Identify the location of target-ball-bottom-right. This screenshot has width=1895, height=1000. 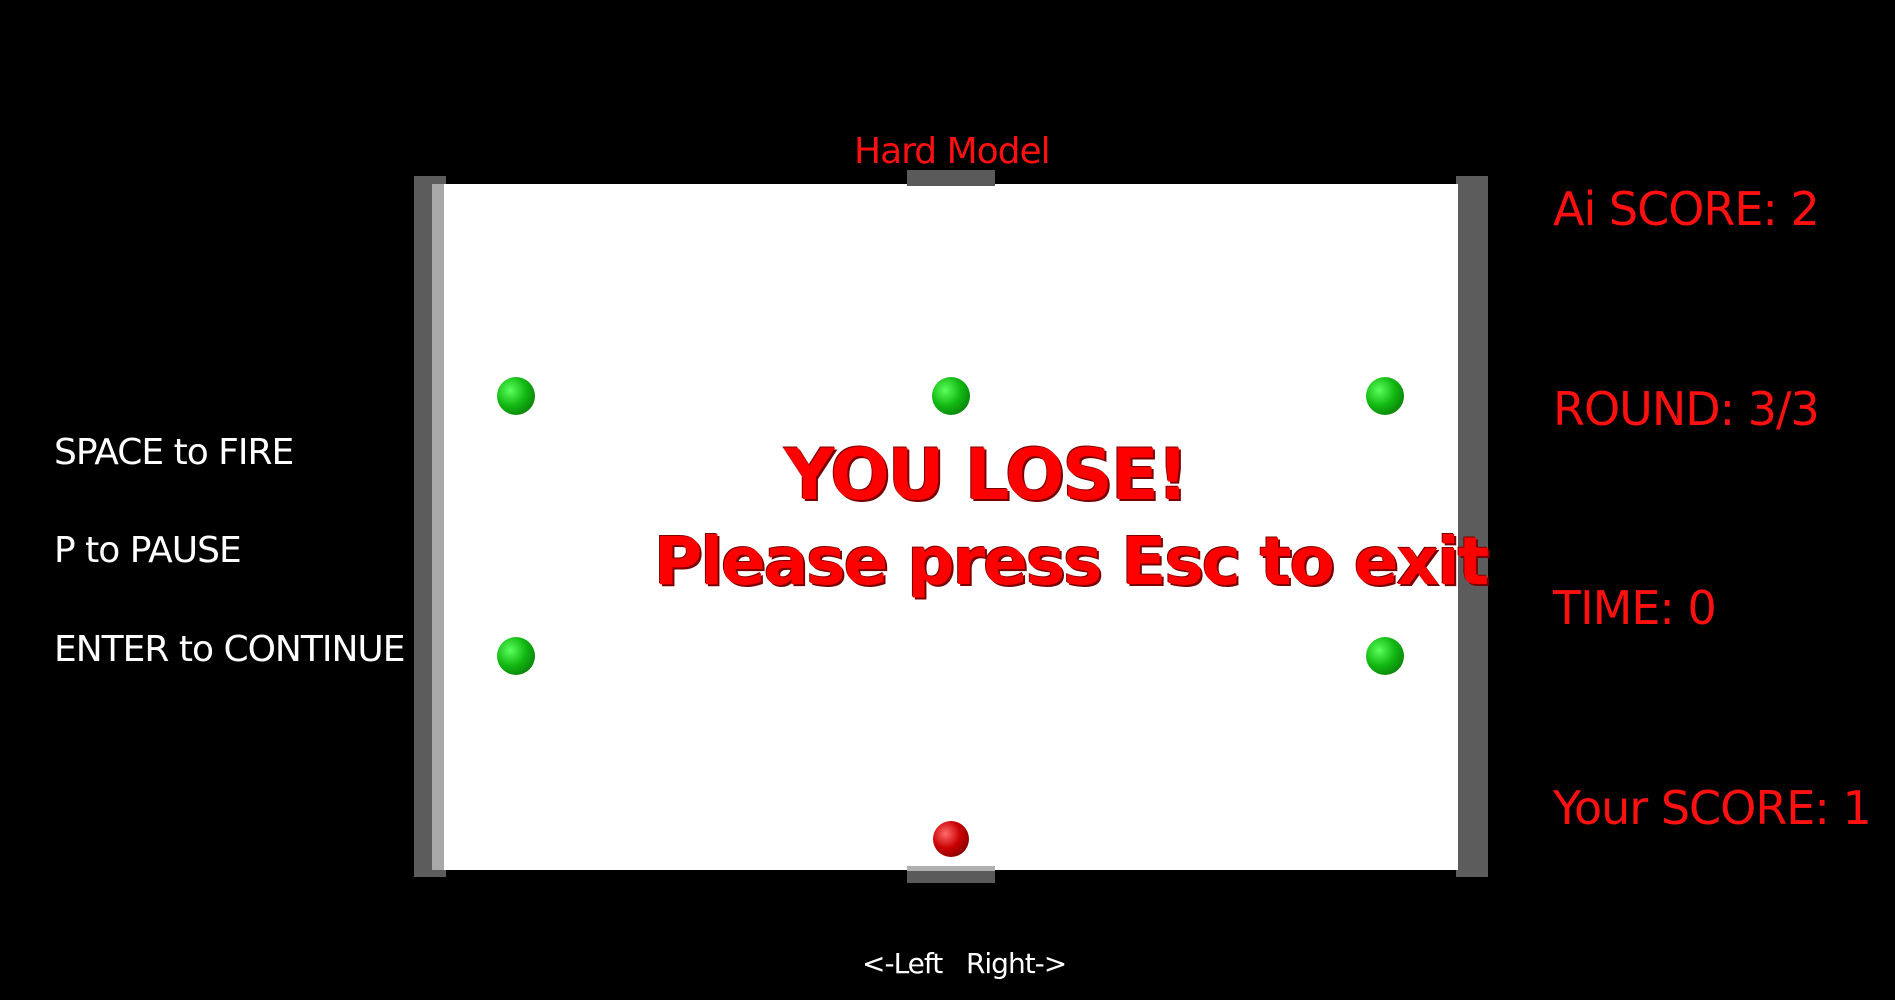
(1385, 656).